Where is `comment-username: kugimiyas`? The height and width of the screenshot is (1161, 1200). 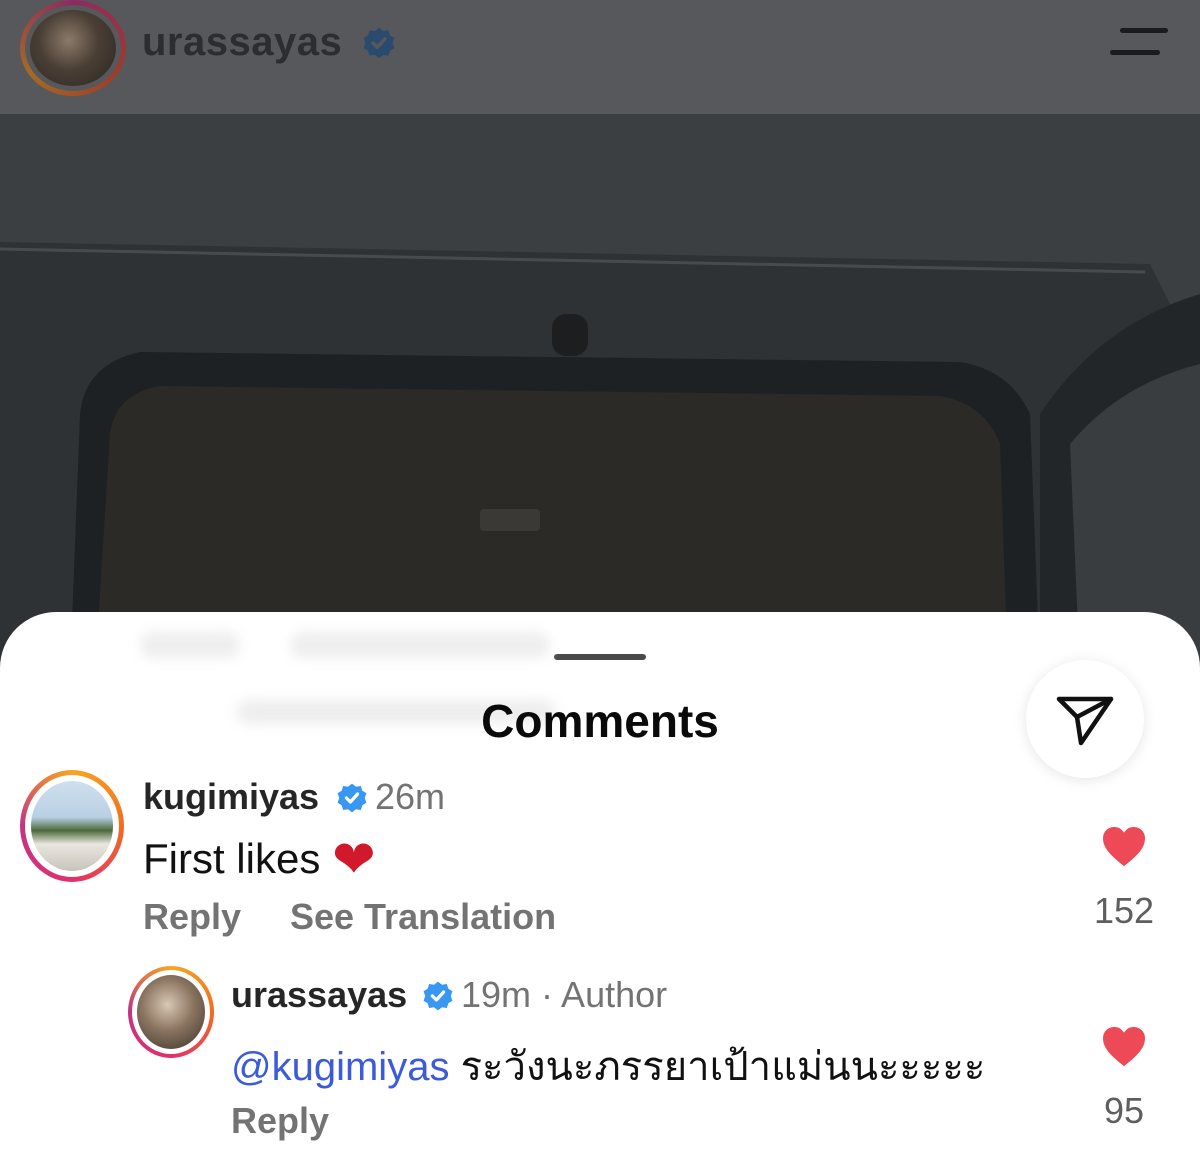
comment-username: kugimiyas is located at coordinates (231, 797).